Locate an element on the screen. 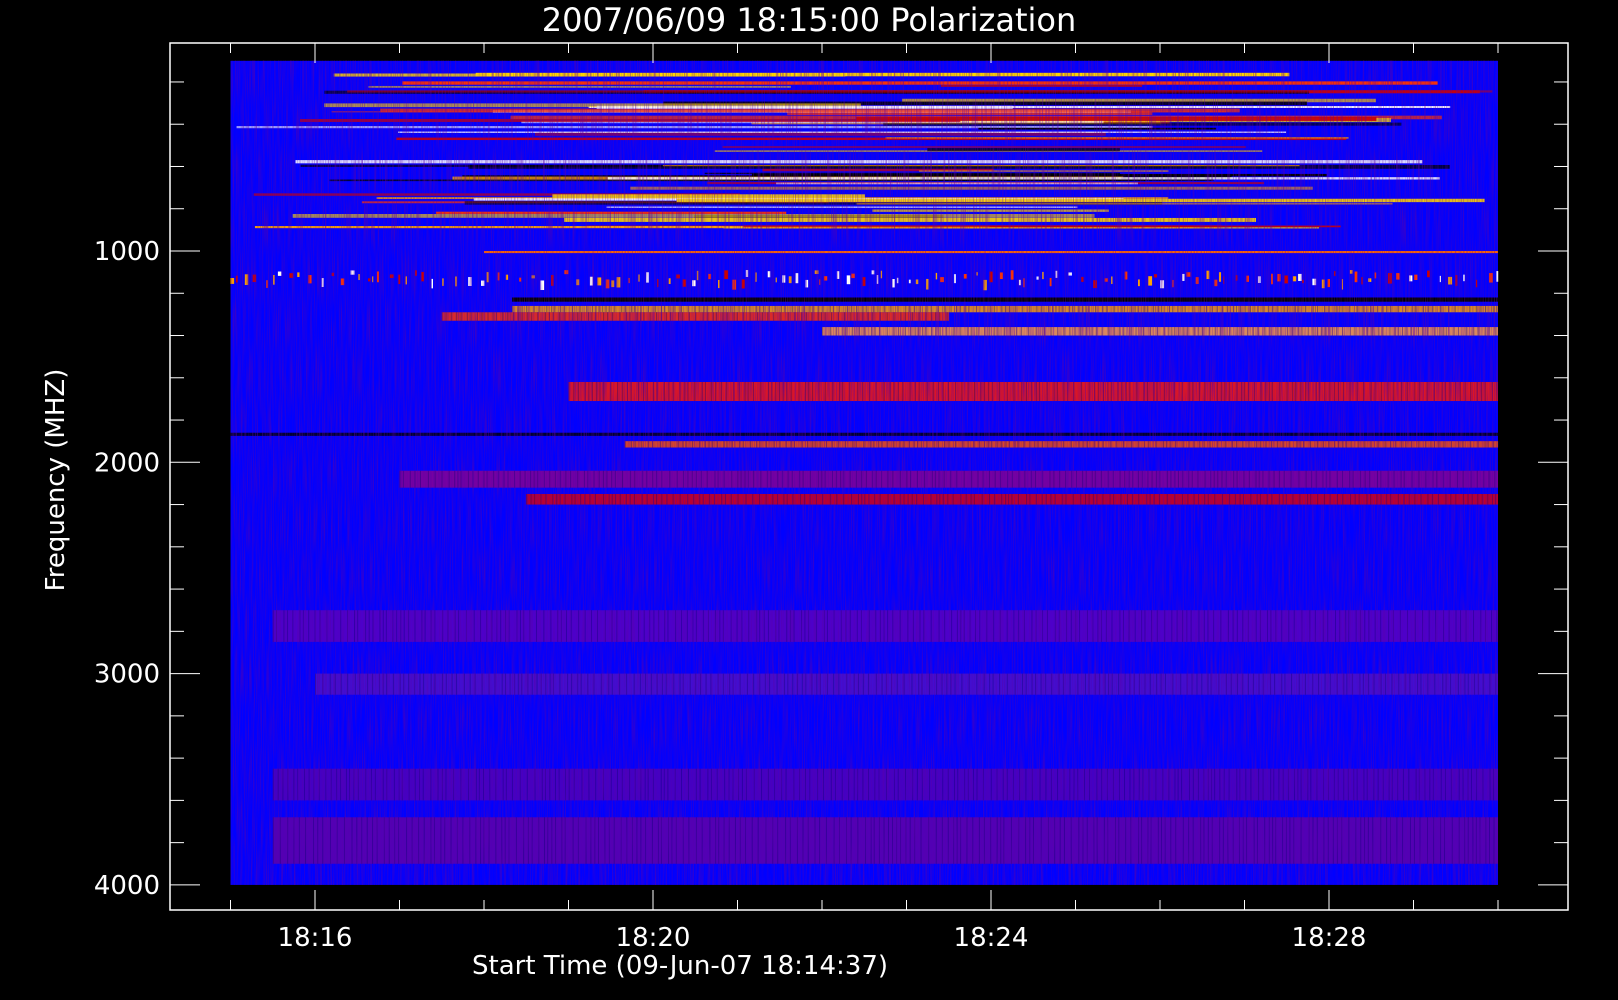 The width and height of the screenshot is (1618, 1000). x-tick-label: 18:20 is located at coordinates (653, 938).